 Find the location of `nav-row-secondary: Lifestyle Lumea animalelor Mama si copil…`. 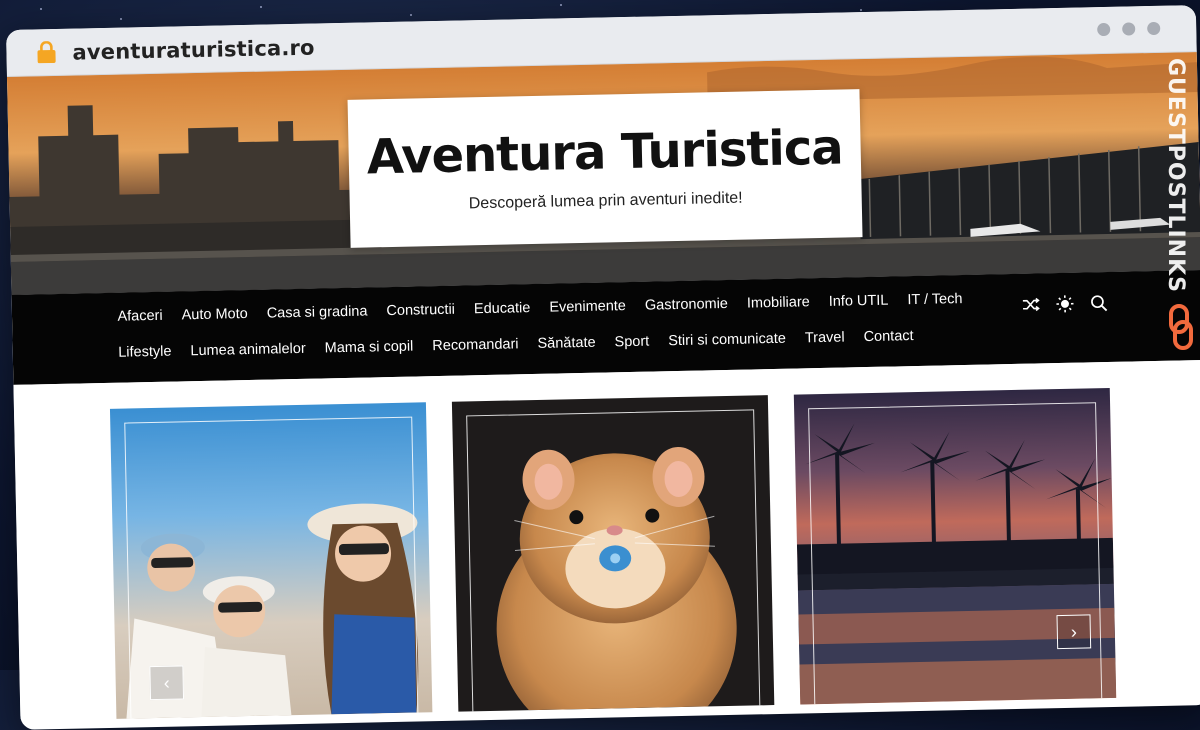

nav-row-secondary: Lifestyle Lumea animalelor Mama si copil… is located at coordinates (516, 344).